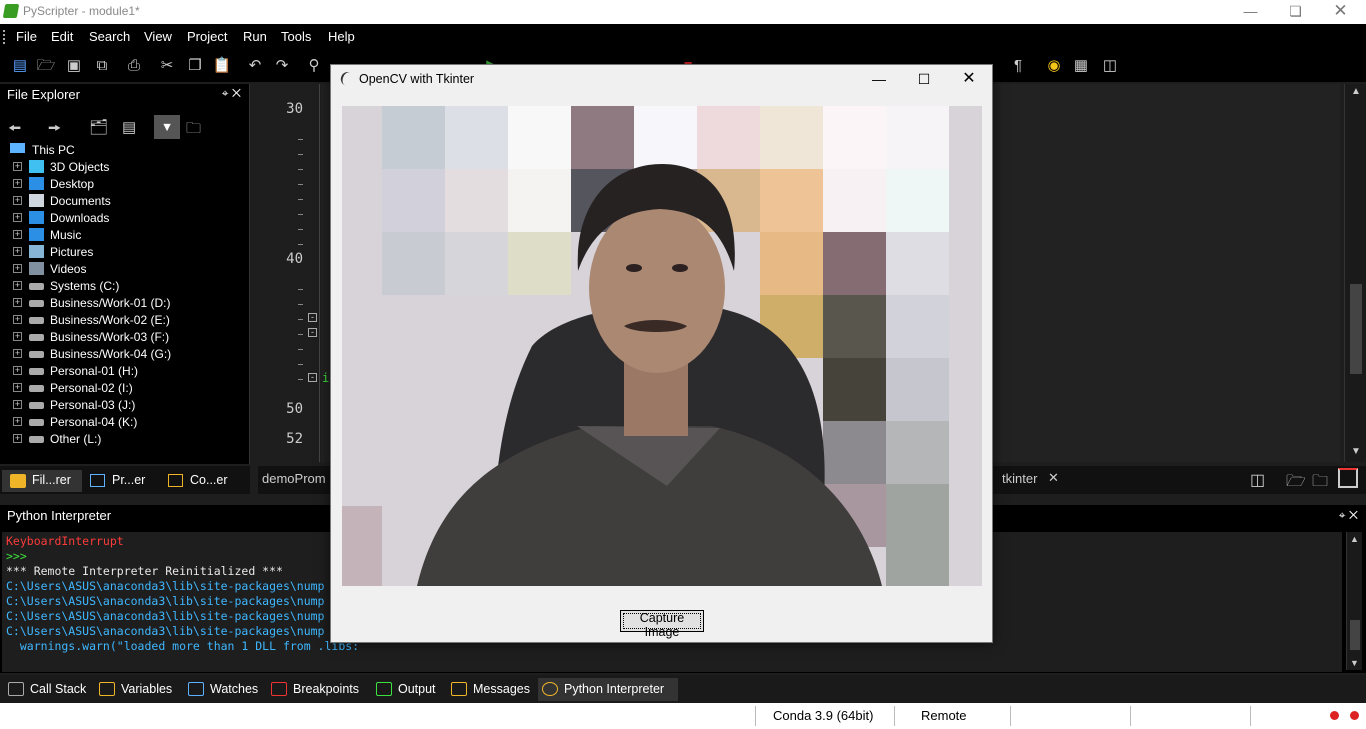  What do you see at coordinates (20, 66) in the screenshot?
I see `new-file-icon: ▤` at bounding box center [20, 66].